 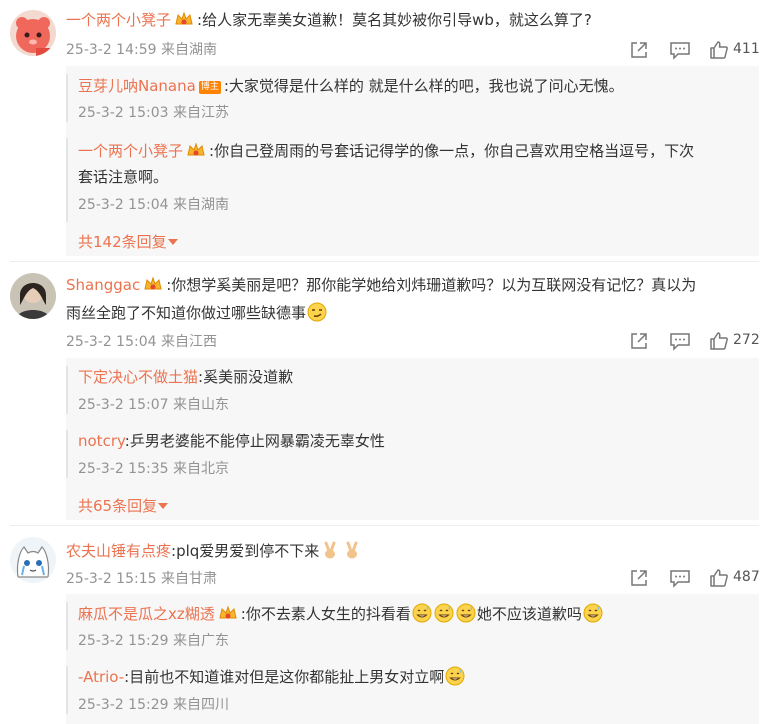 What do you see at coordinates (101, 677) in the screenshot?
I see `reply-username: -Atrio-` at bounding box center [101, 677].